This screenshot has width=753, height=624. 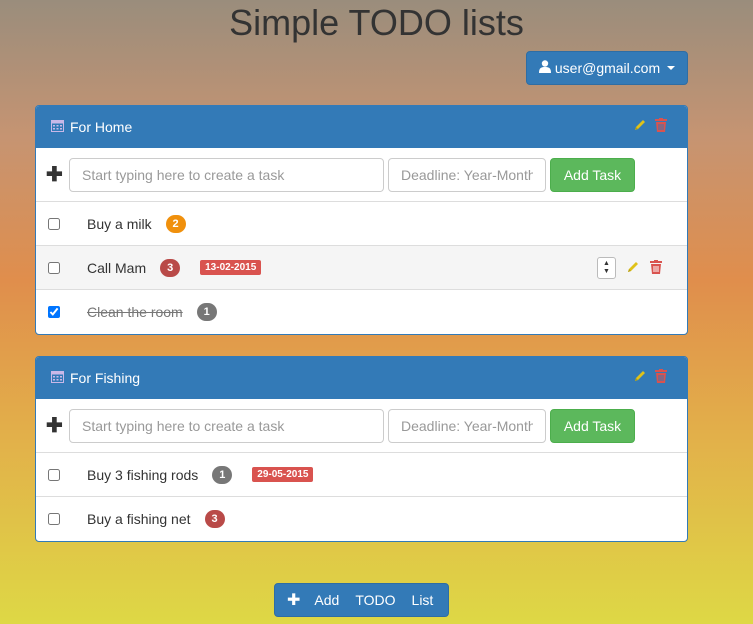 What do you see at coordinates (361, 127) in the screenshot?
I see `list-header: For Home` at bounding box center [361, 127].